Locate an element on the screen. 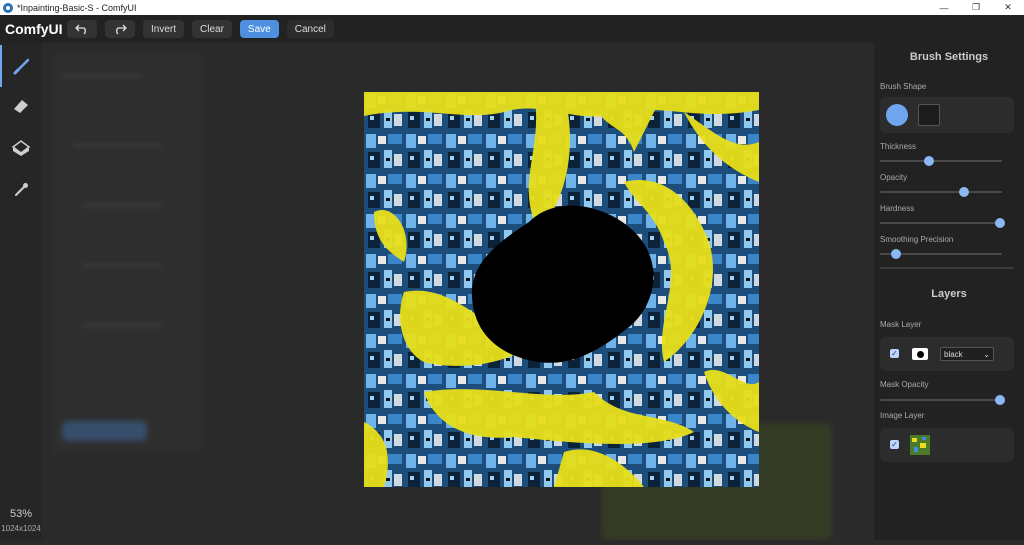  mask-layer-row: ✓ black ⌄ is located at coordinates (947, 354).